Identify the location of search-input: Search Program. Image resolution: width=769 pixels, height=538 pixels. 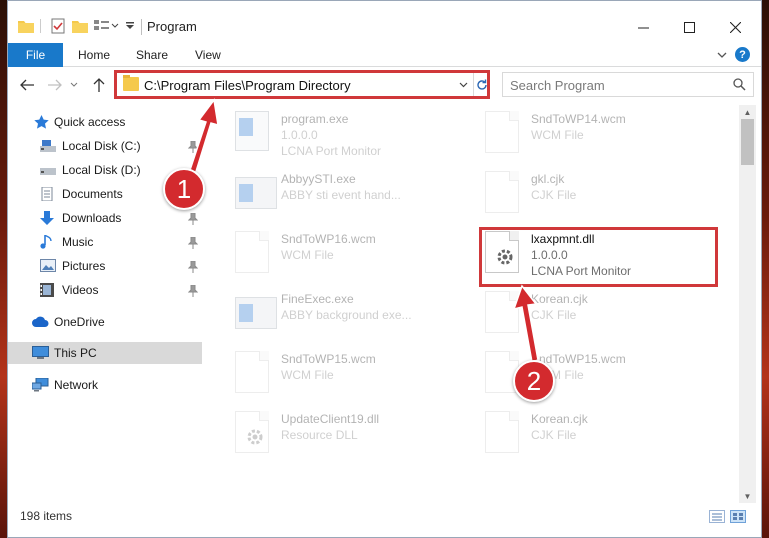
(557, 85).